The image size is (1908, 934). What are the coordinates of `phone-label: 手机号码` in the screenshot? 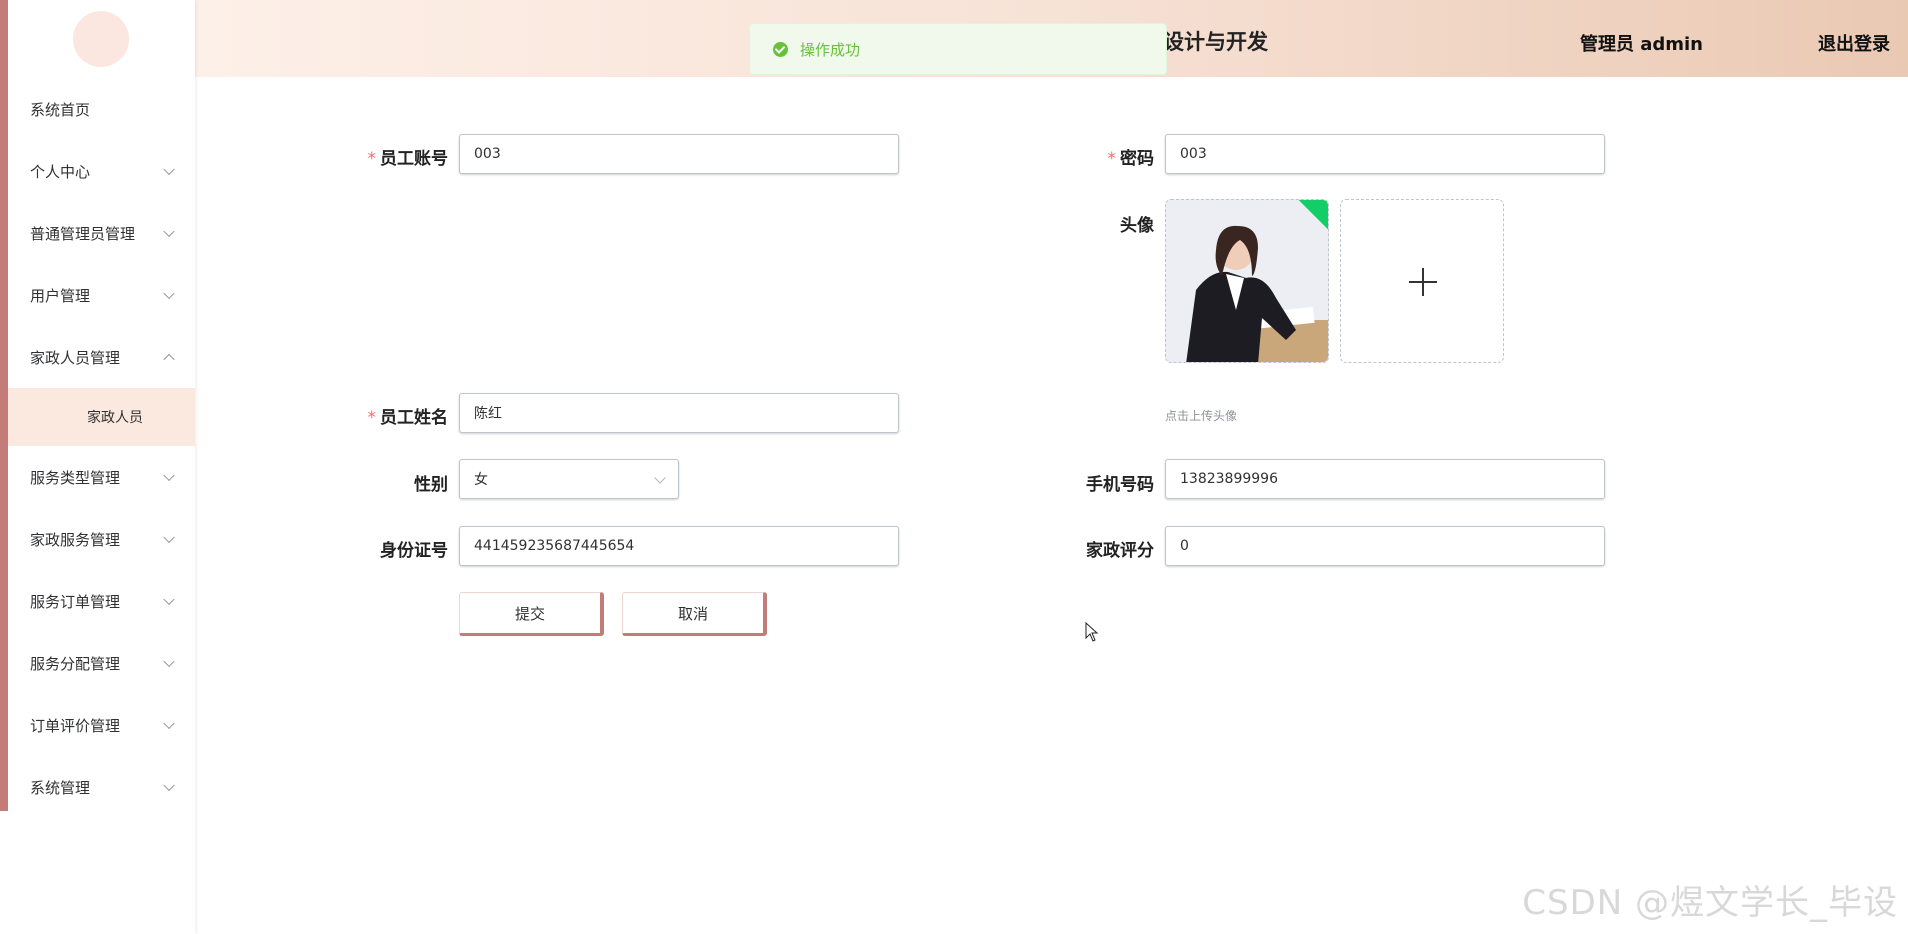 It's located at (1084, 482).